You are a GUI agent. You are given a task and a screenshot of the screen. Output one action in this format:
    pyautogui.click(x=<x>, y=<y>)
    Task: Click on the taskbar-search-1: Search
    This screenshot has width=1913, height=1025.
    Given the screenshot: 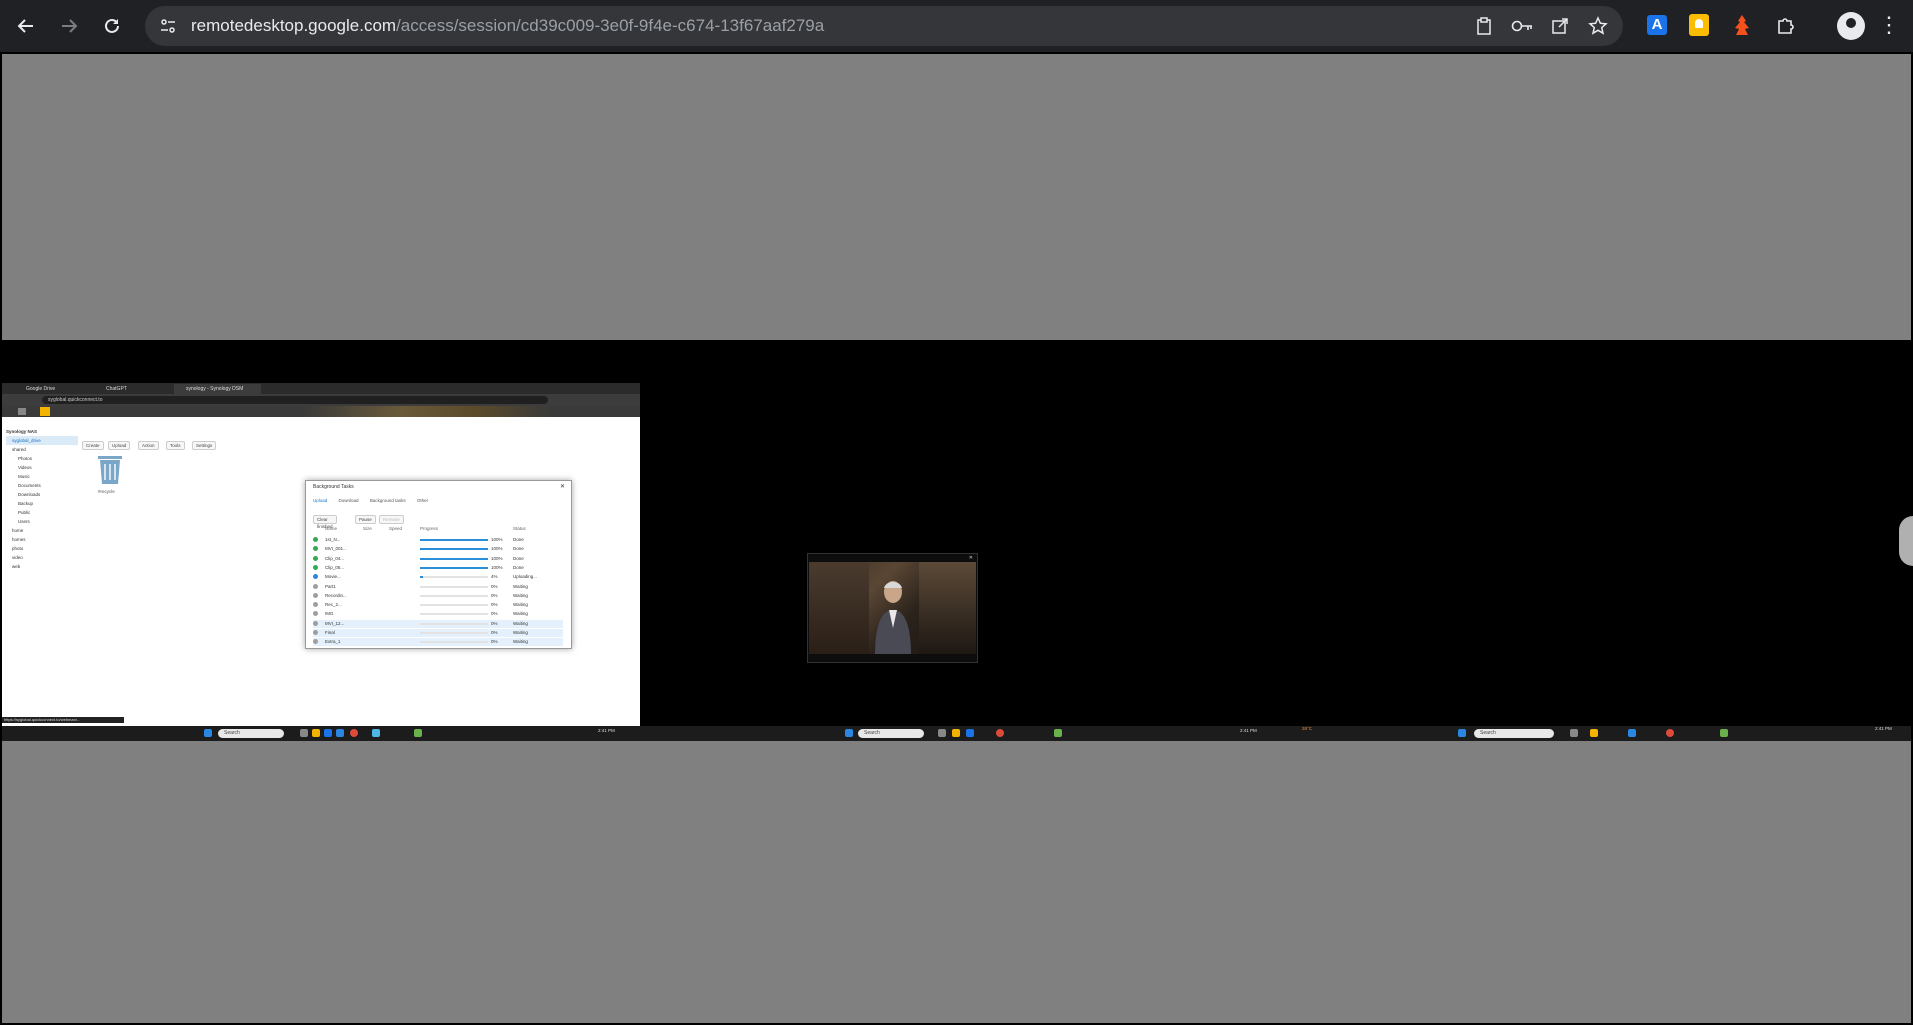 What is the action you would take?
    pyautogui.click(x=251, y=733)
    